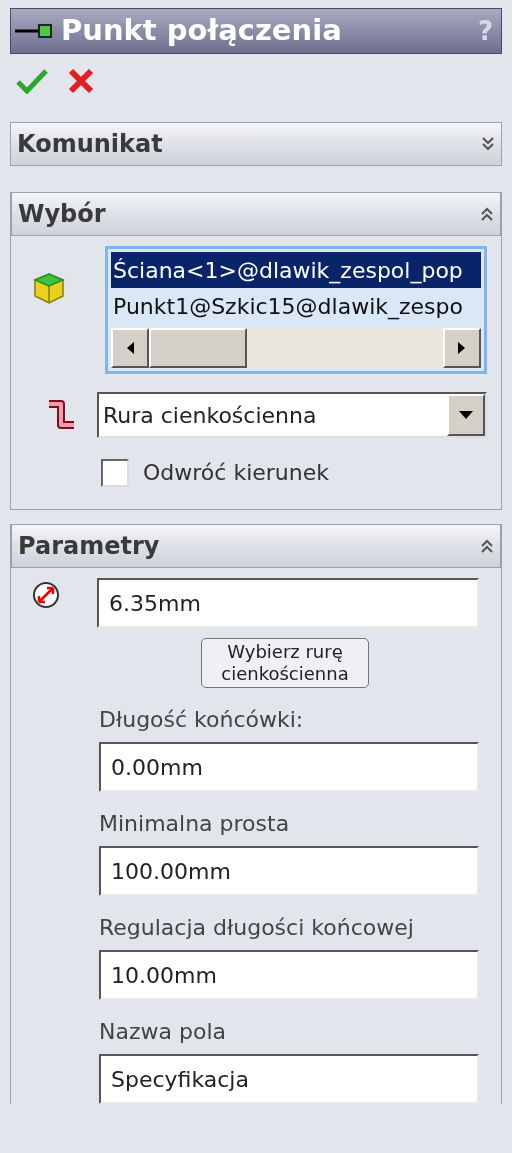 The height and width of the screenshot is (1153, 512). I want to click on connection-point-icon, so click(35, 31).